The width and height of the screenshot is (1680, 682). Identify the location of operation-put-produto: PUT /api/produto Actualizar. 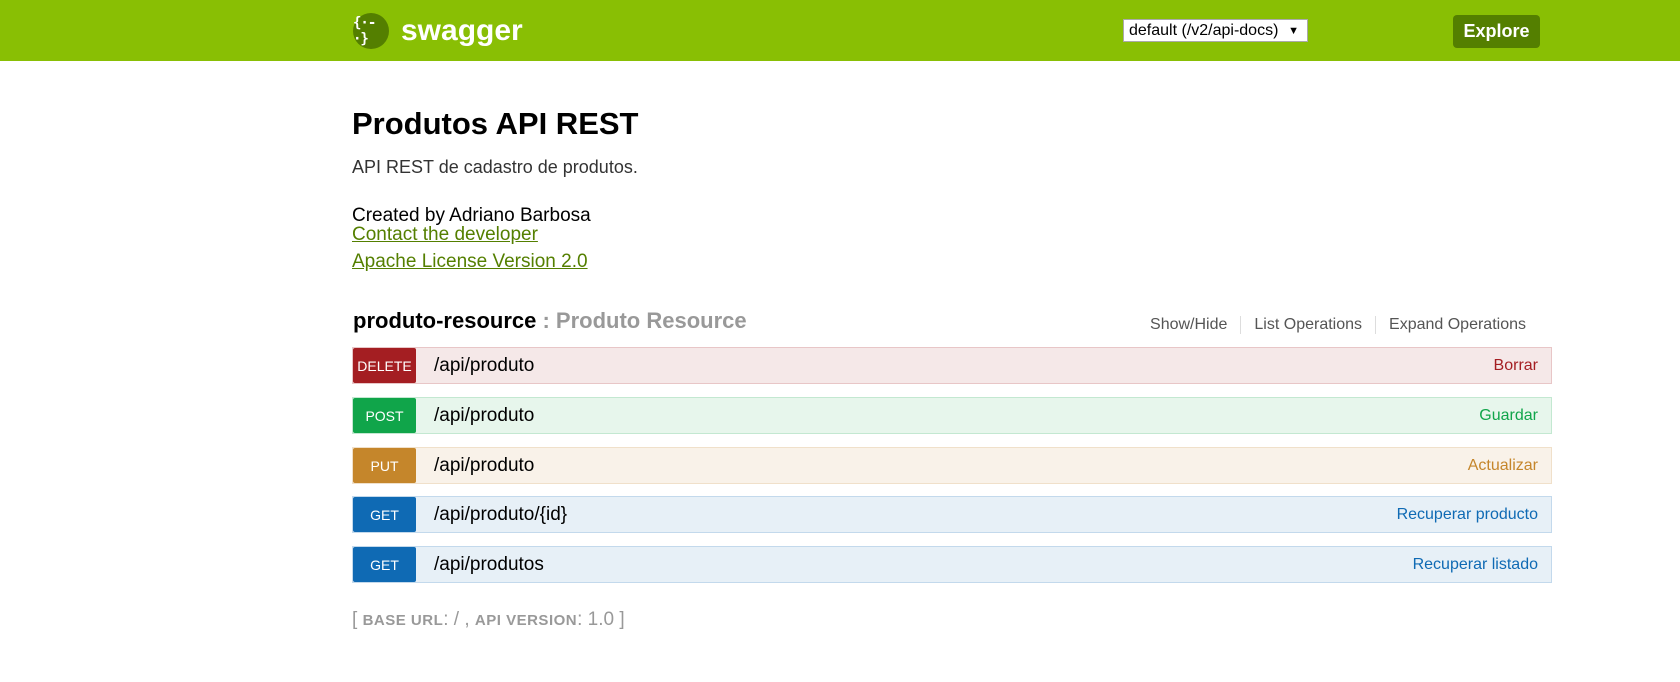
(952, 465).